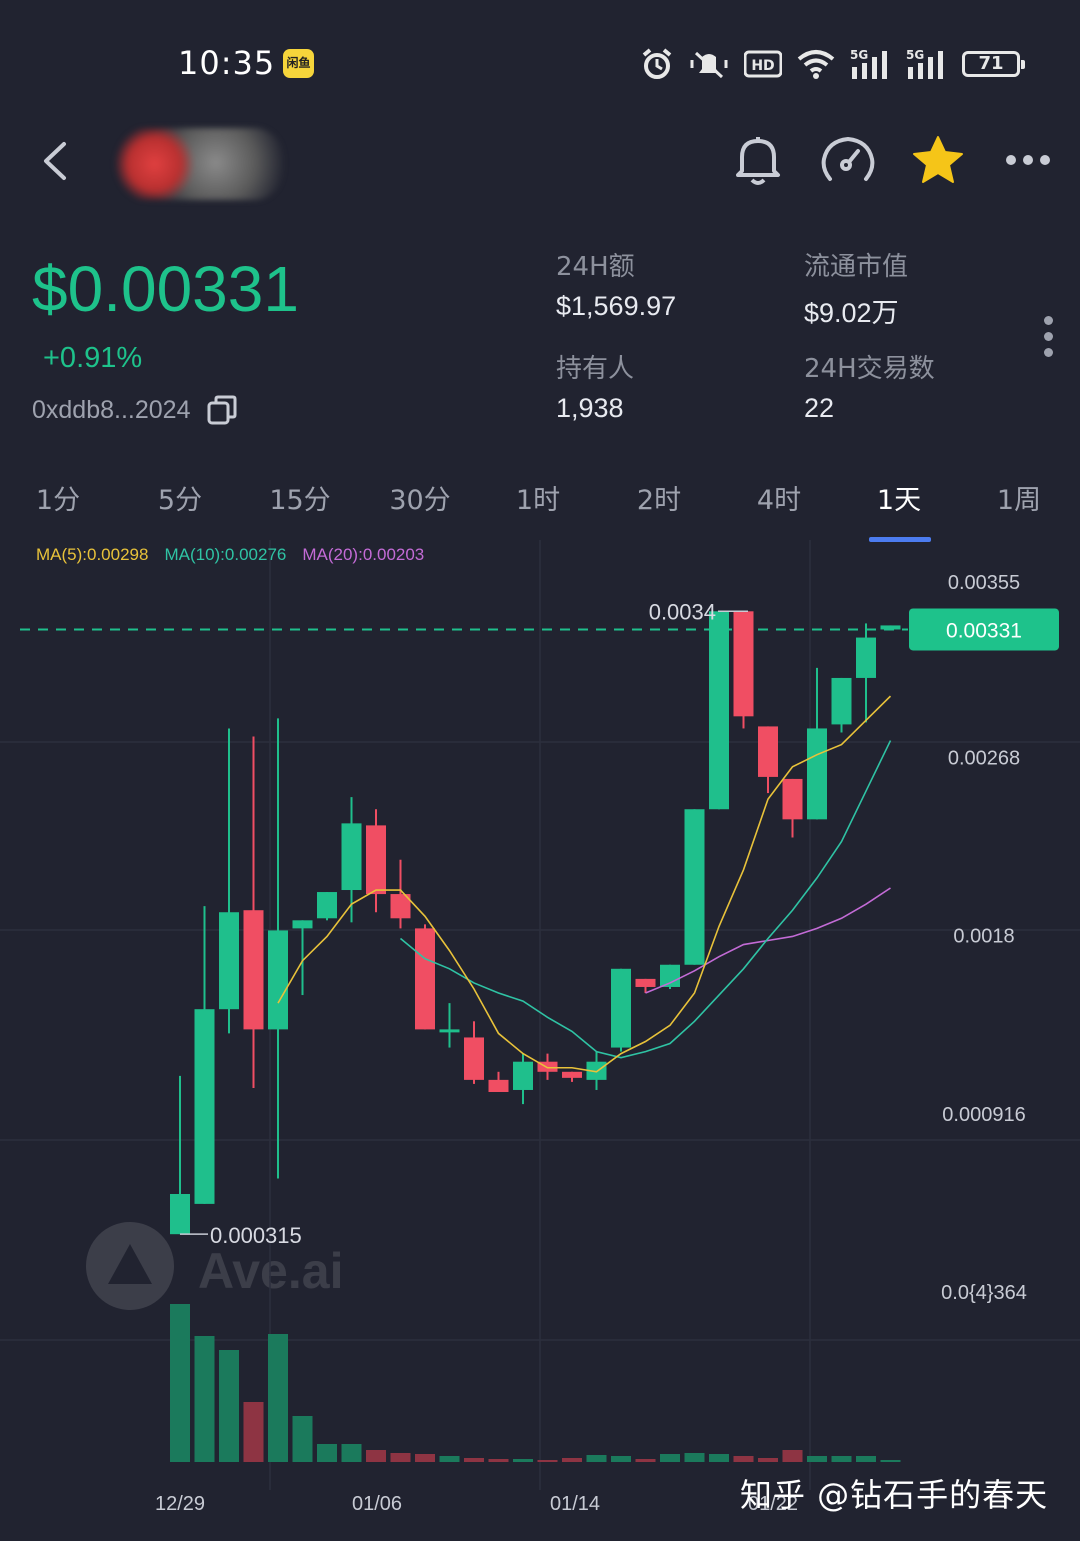 The width and height of the screenshot is (1080, 1541). What do you see at coordinates (616, 284) in the screenshot?
I see `stat-volume-24h: 24H额 $1,569.97` at bounding box center [616, 284].